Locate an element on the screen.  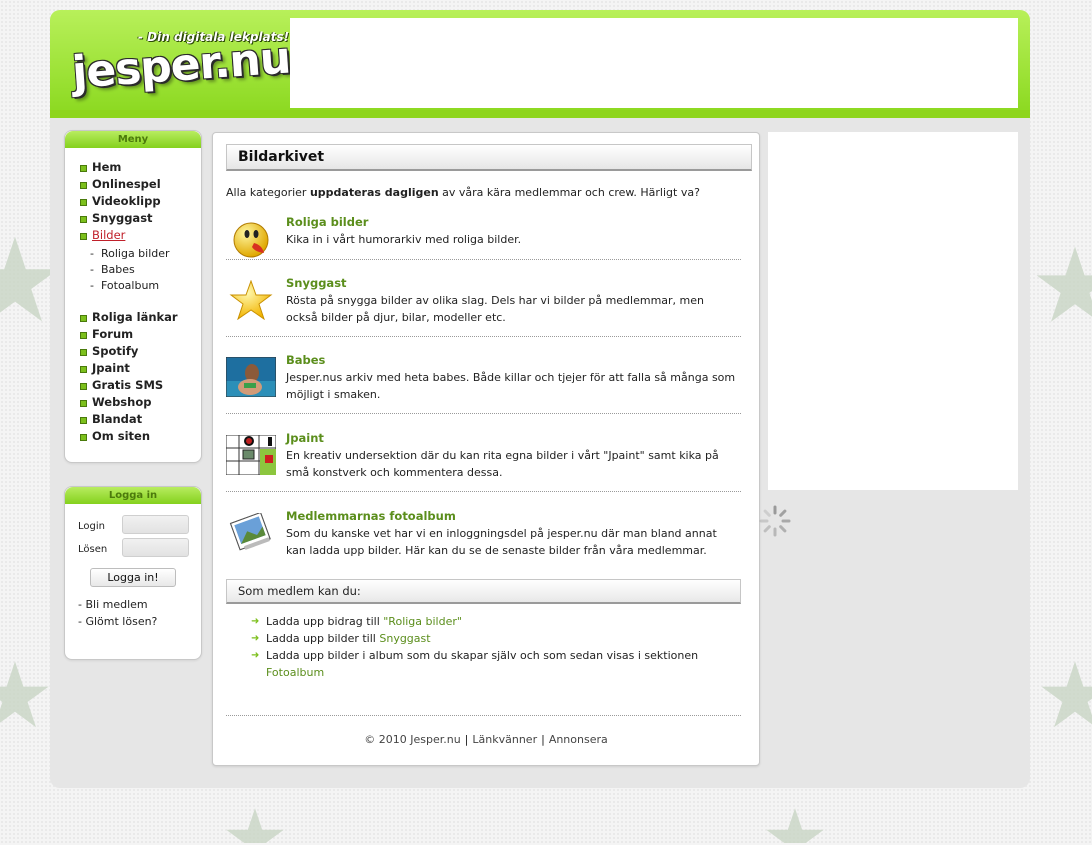
menu-item-webshop: Webshop is located at coordinates (133, 402).